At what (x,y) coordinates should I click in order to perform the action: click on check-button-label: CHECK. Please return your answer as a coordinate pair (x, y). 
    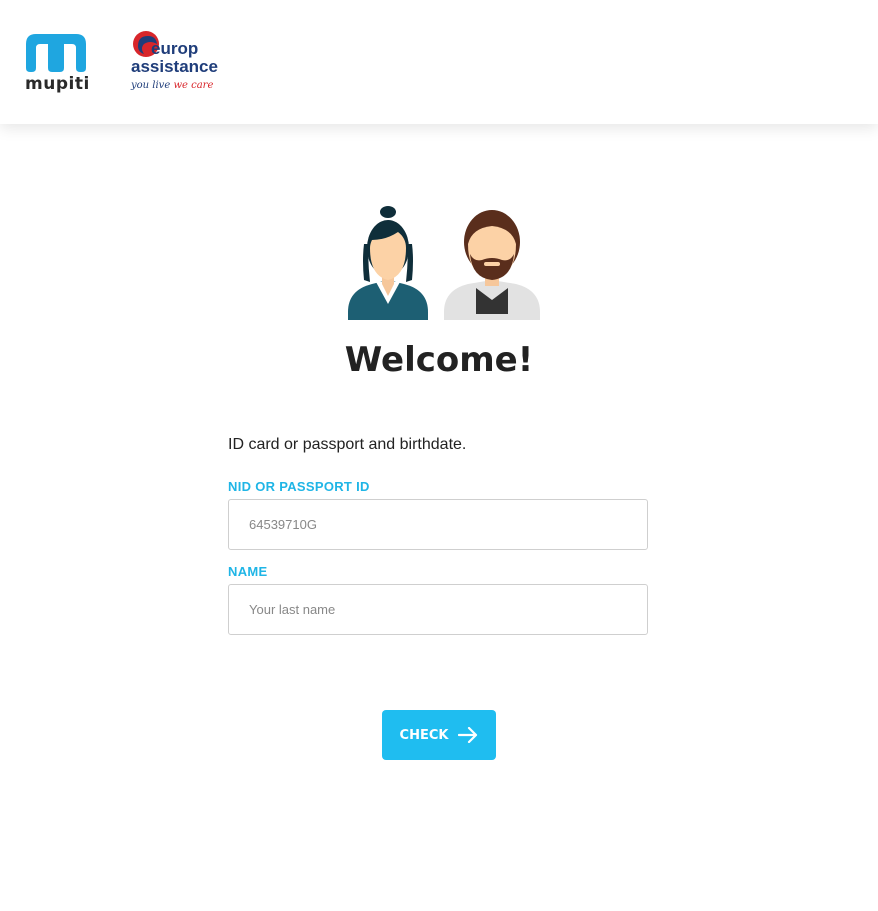
    Looking at the image, I should click on (424, 735).